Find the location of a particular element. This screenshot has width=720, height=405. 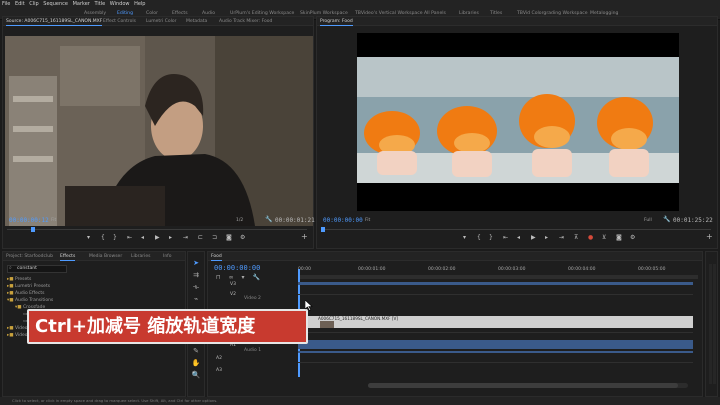

pen-tool-icon: ✎ is located at coordinates (196, 351).